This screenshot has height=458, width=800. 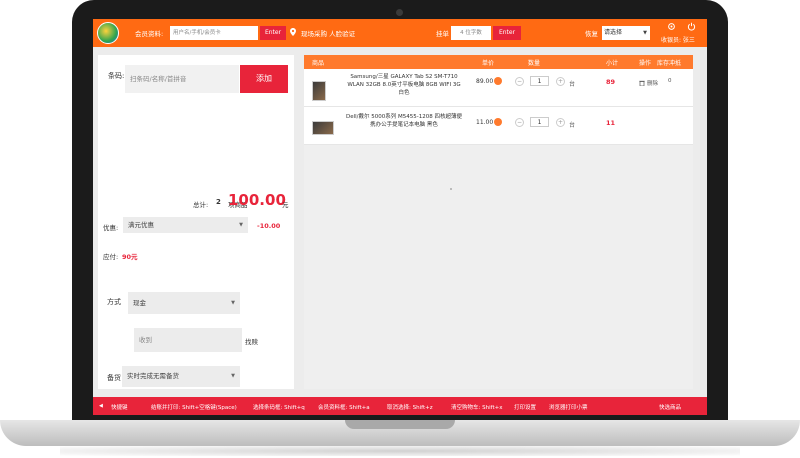 I want to click on method-select-value: 现金, so click(x=139, y=303).